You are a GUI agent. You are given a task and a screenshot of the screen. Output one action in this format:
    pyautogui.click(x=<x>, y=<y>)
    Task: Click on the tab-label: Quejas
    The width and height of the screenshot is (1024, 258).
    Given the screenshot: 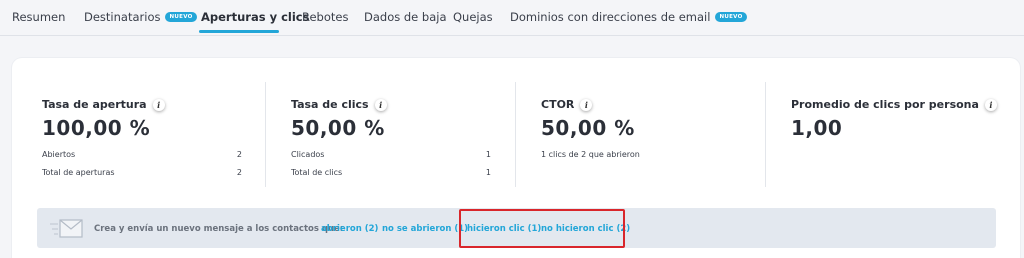 What is the action you would take?
    pyautogui.click(x=473, y=17)
    